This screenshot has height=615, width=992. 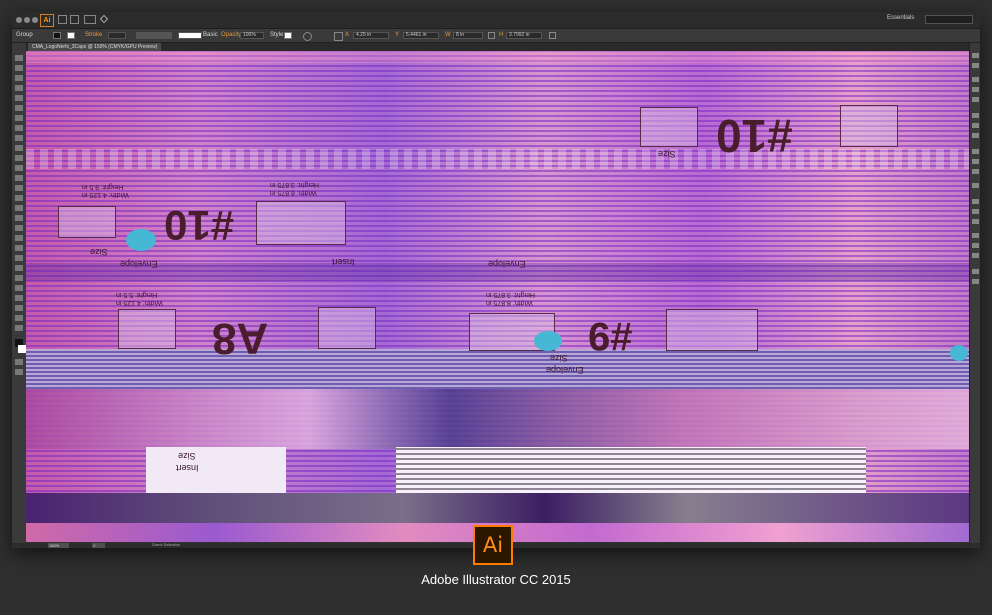 What do you see at coordinates (98, 545) in the screenshot?
I see `artboard-number-field: 1` at bounding box center [98, 545].